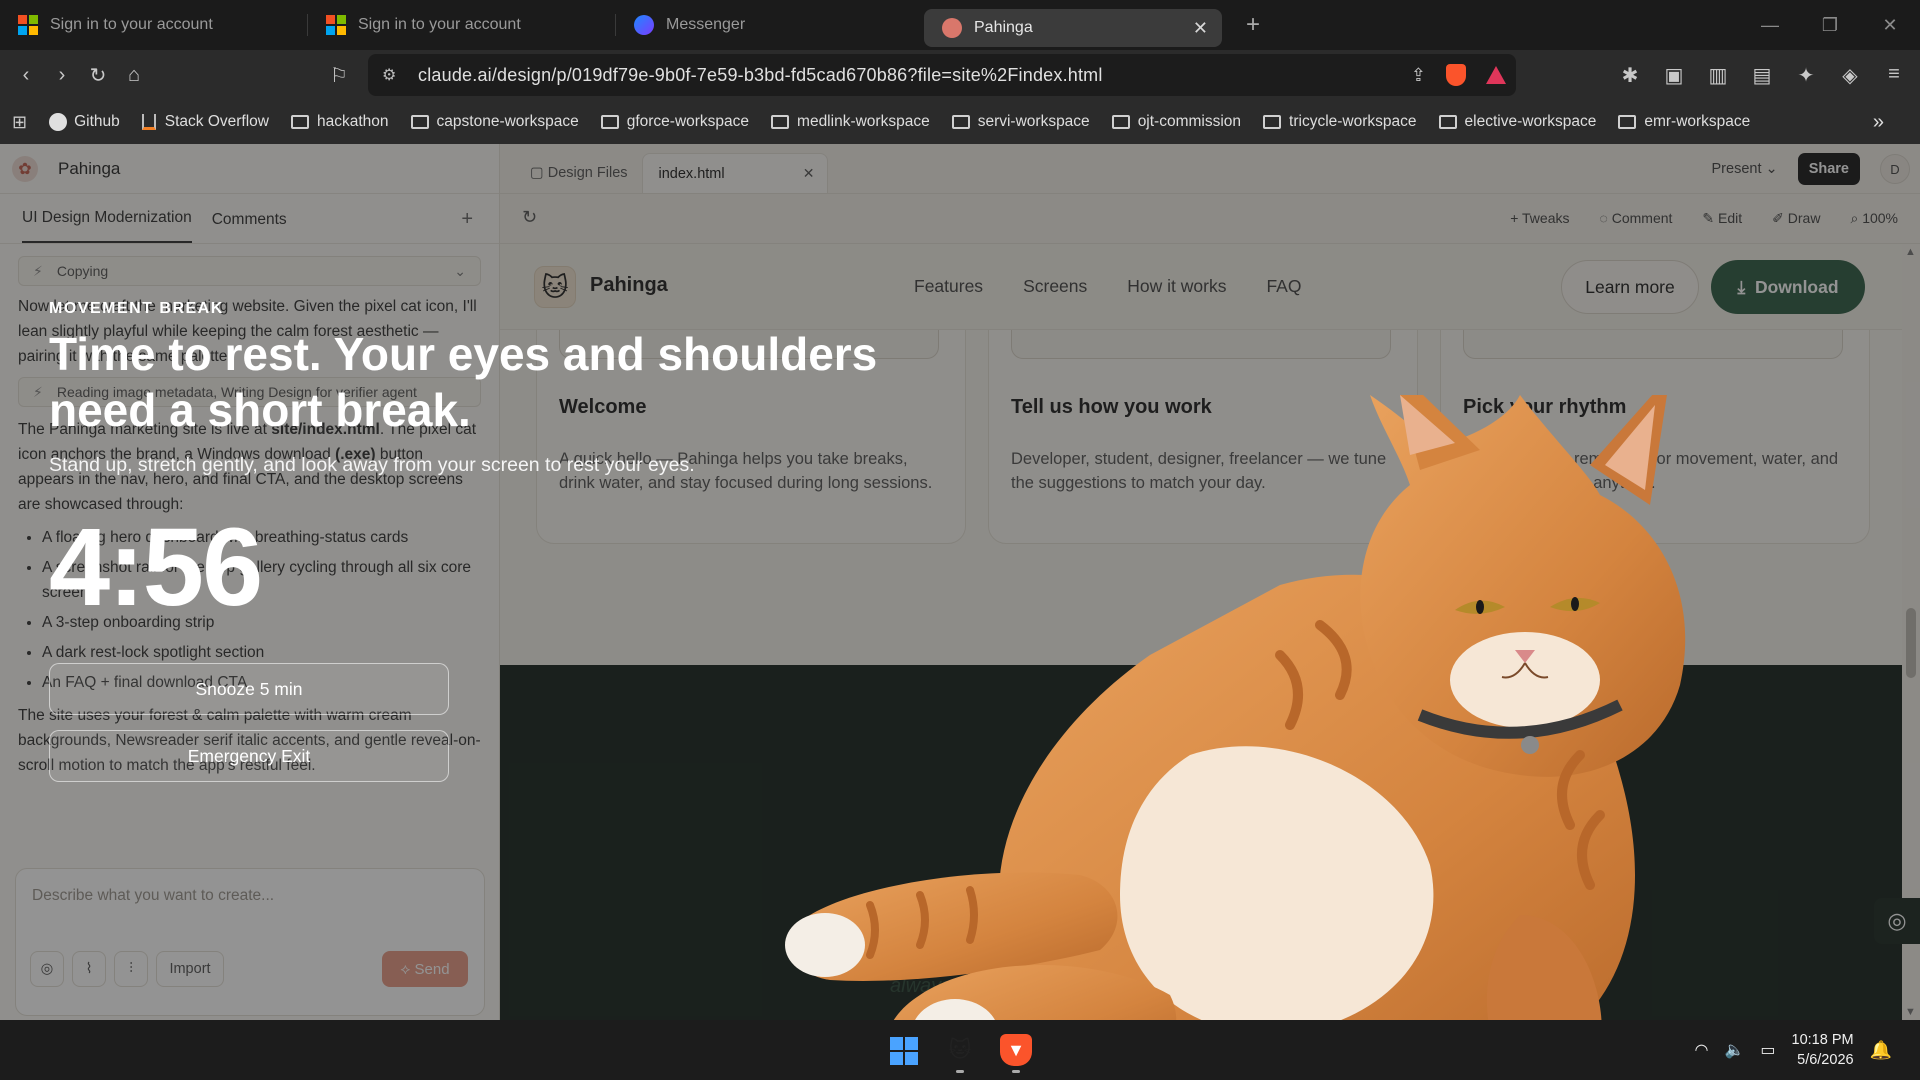 The width and height of the screenshot is (1920, 1080). What do you see at coordinates (1340, 122) in the screenshot?
I see `bookmark-folder: tricycle-workspace` at bounding box center [1340, 122].